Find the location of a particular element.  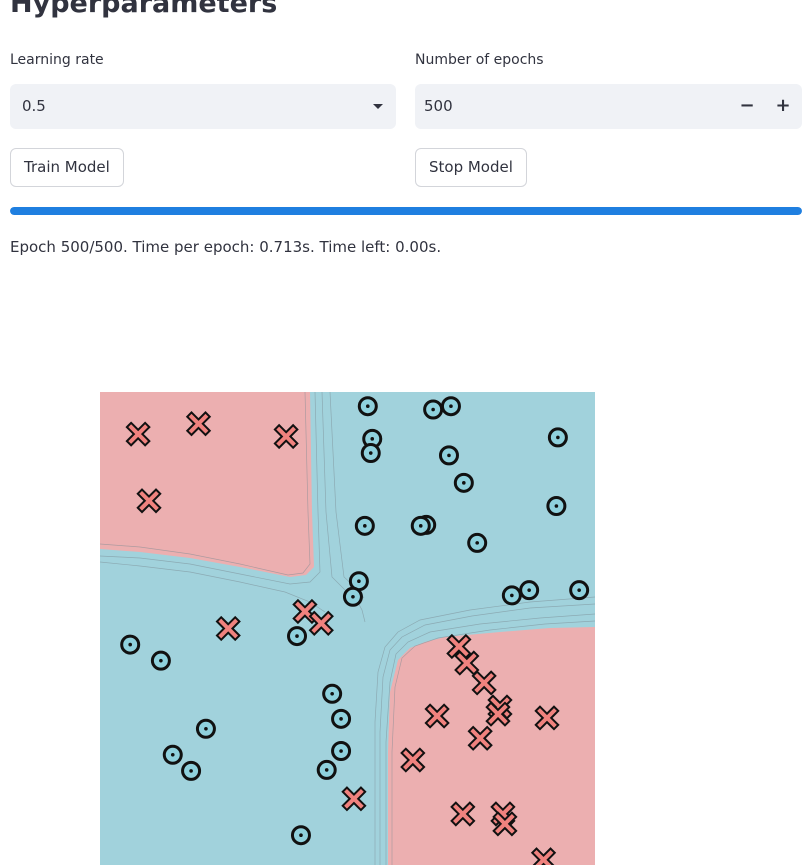

train-model-button: Train Model is located at coordinates (67, 167).